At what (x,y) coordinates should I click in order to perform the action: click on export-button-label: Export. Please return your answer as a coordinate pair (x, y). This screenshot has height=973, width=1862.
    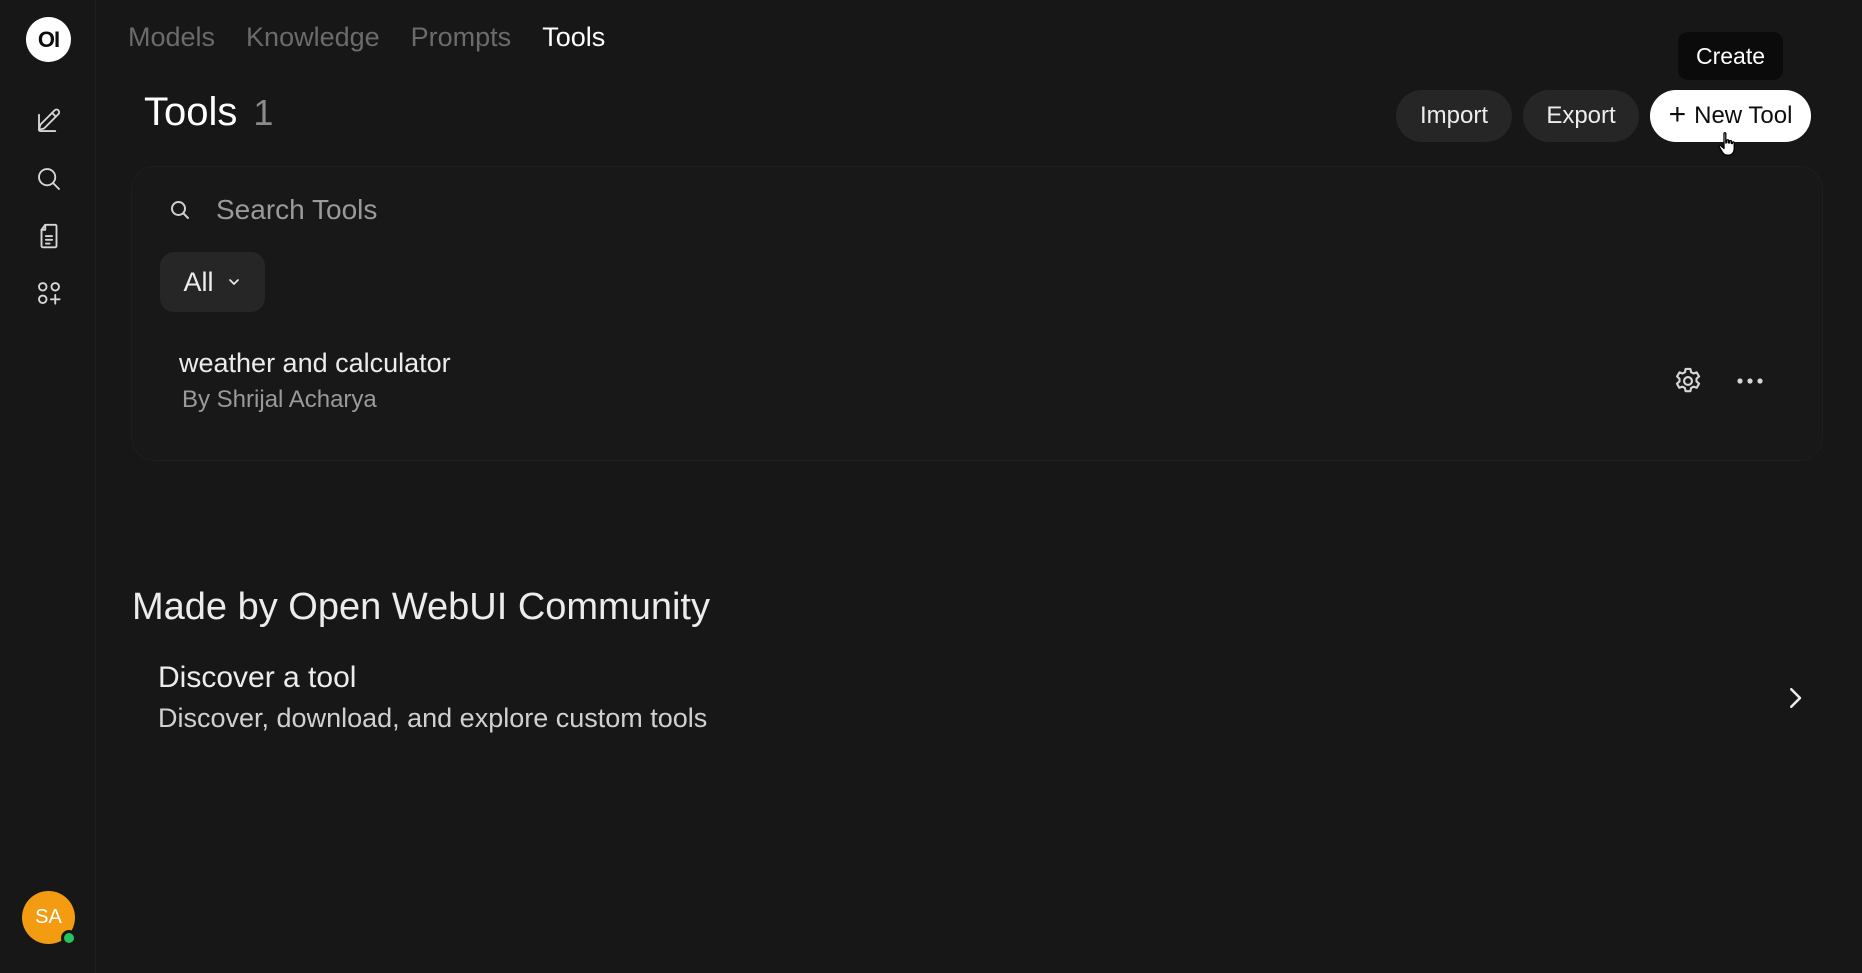
    Looking at the image, I should click on (1581, 115).